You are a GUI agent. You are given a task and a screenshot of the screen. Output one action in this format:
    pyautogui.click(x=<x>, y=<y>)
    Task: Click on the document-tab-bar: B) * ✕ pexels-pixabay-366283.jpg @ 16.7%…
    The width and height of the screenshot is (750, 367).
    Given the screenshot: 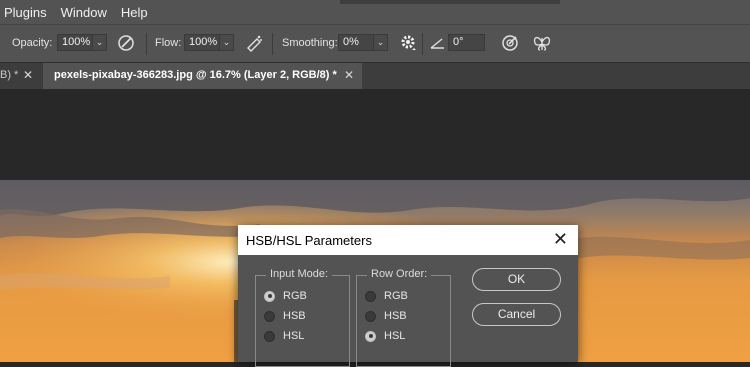 What is the action you would take?
    pyautogui.click(x=375, y=75)
    